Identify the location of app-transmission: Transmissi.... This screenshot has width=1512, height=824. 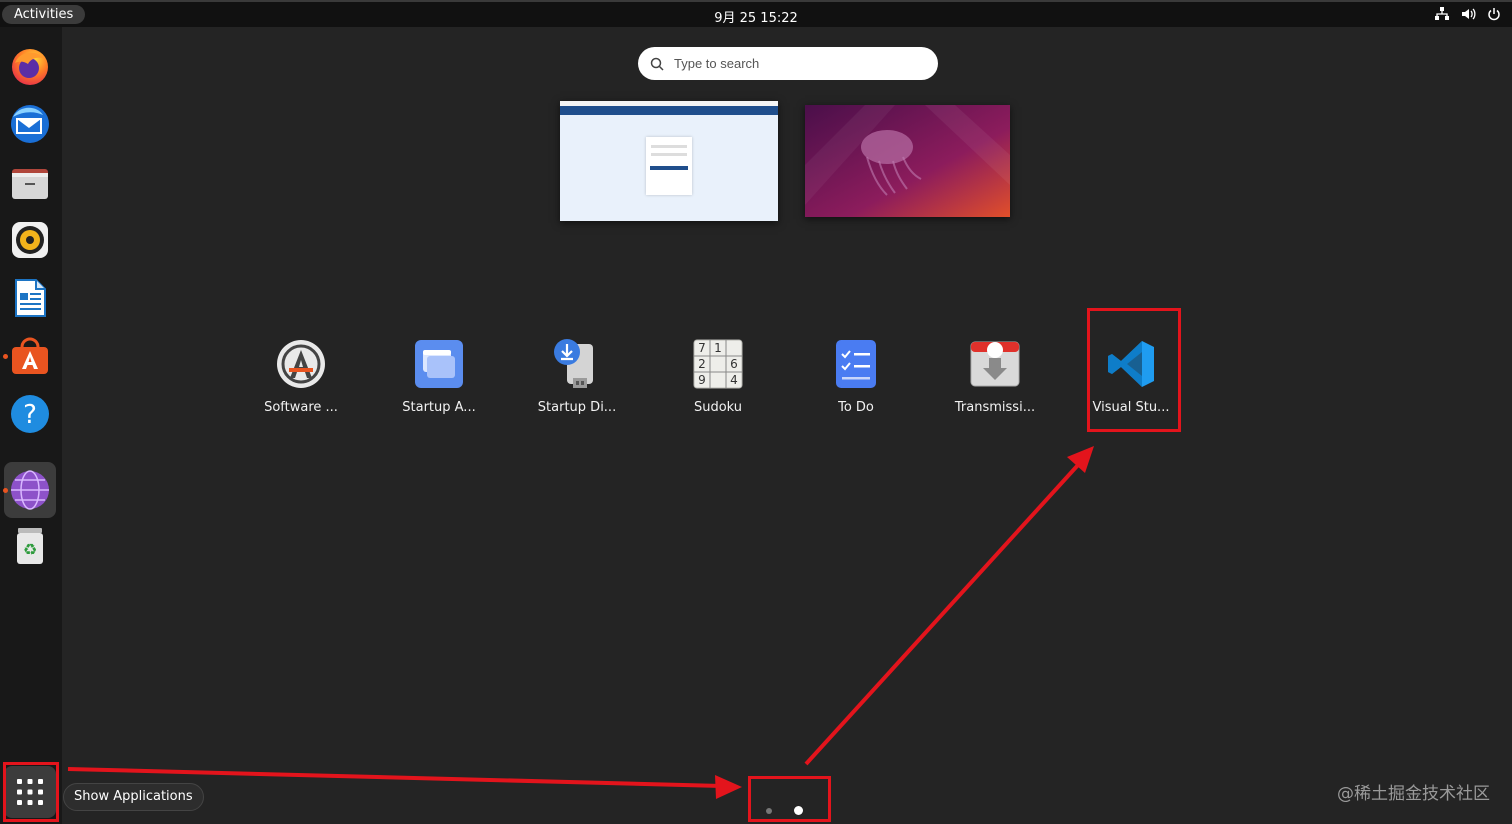
(995, 375).